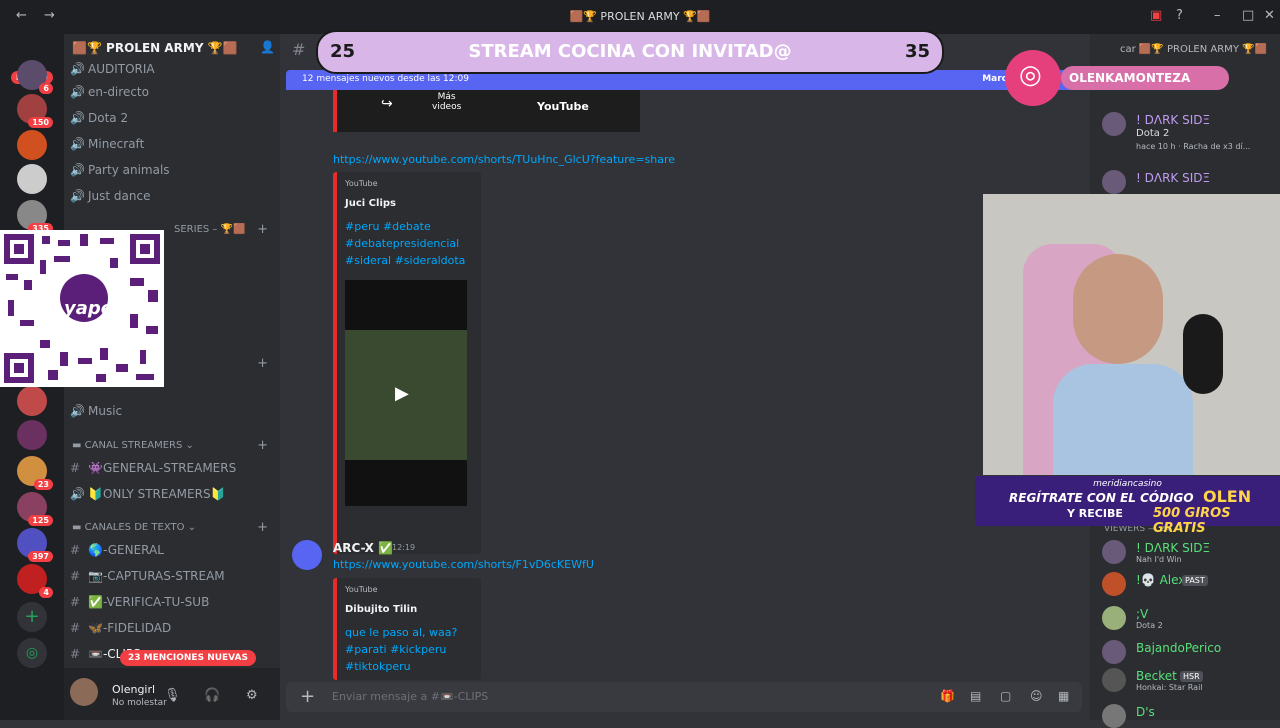 This screenshot has height=728, width=1280. Describe the element at coordinates (107, 144) in the screenshot. I see `channel-voice: 🔊 Minecraft` at that location.